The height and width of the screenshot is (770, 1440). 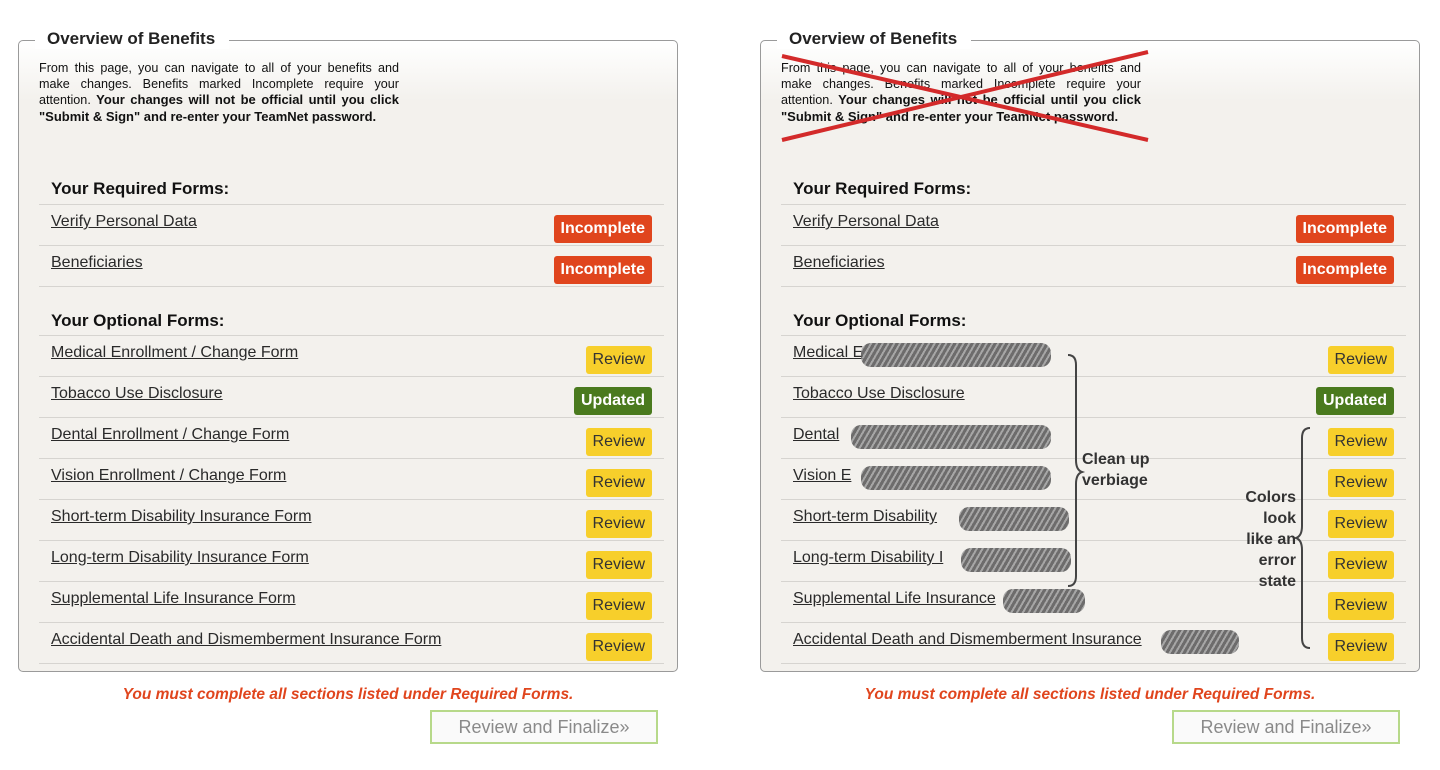 What do you see at coordinates (351, 478) in the screenshot?
I see `form-row: Vision Enrollment / Change Form Review` at bounding box center [351, 478].